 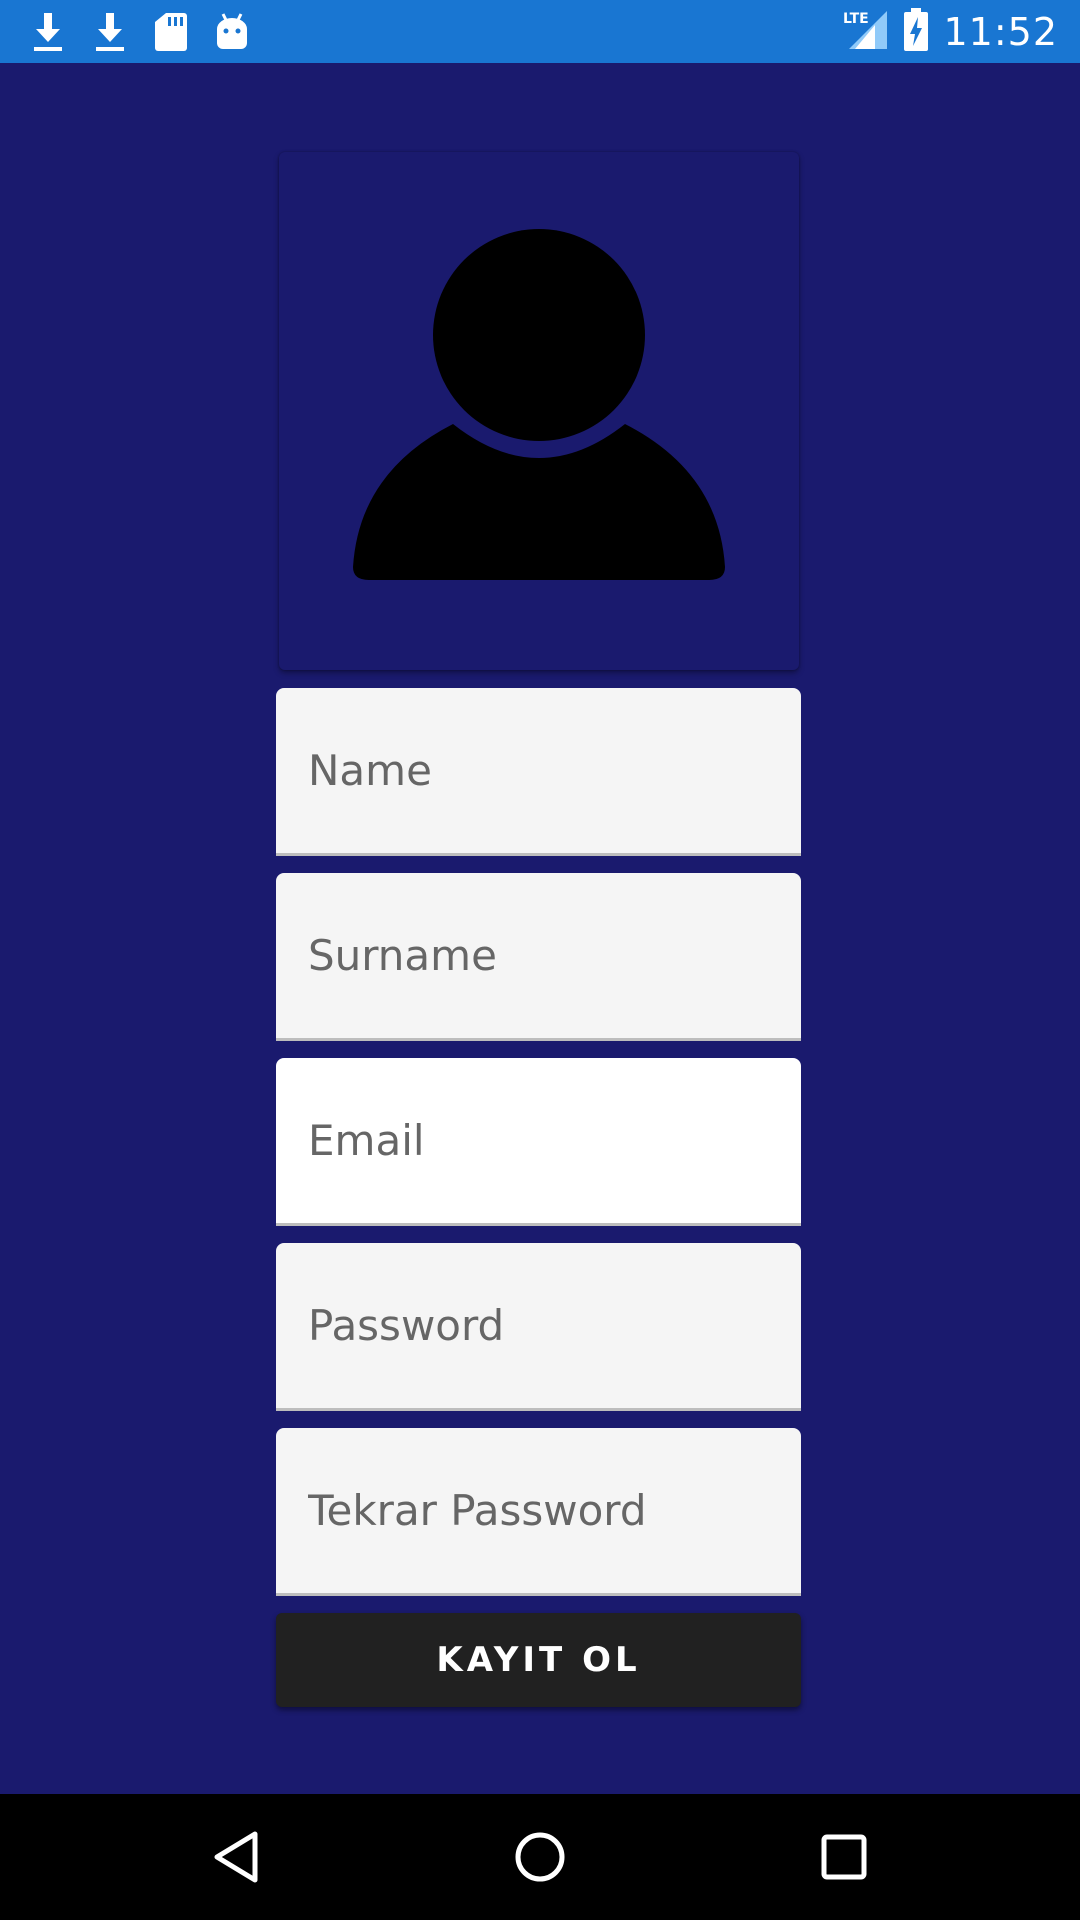 I want to click on system-status: LTE 11:52, so click(x=950, y=32).